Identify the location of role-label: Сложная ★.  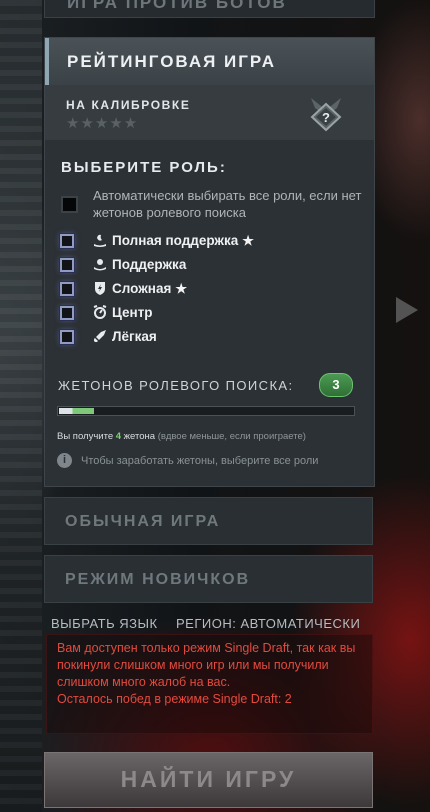
(149, 288).